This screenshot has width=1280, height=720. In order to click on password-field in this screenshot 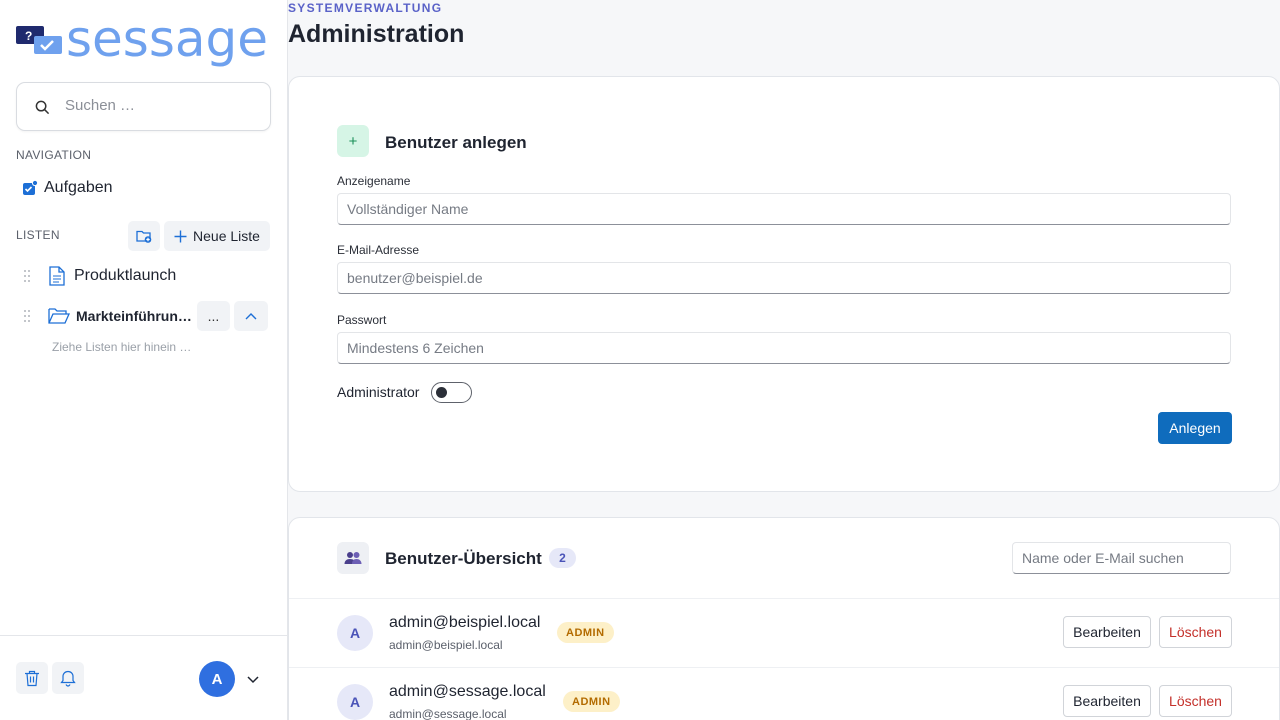, I will do `click(784, 348)`.